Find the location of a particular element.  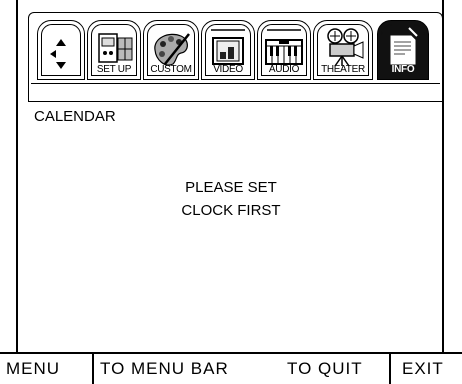

tab-bar-baseline is located at coordinates (235, 83).